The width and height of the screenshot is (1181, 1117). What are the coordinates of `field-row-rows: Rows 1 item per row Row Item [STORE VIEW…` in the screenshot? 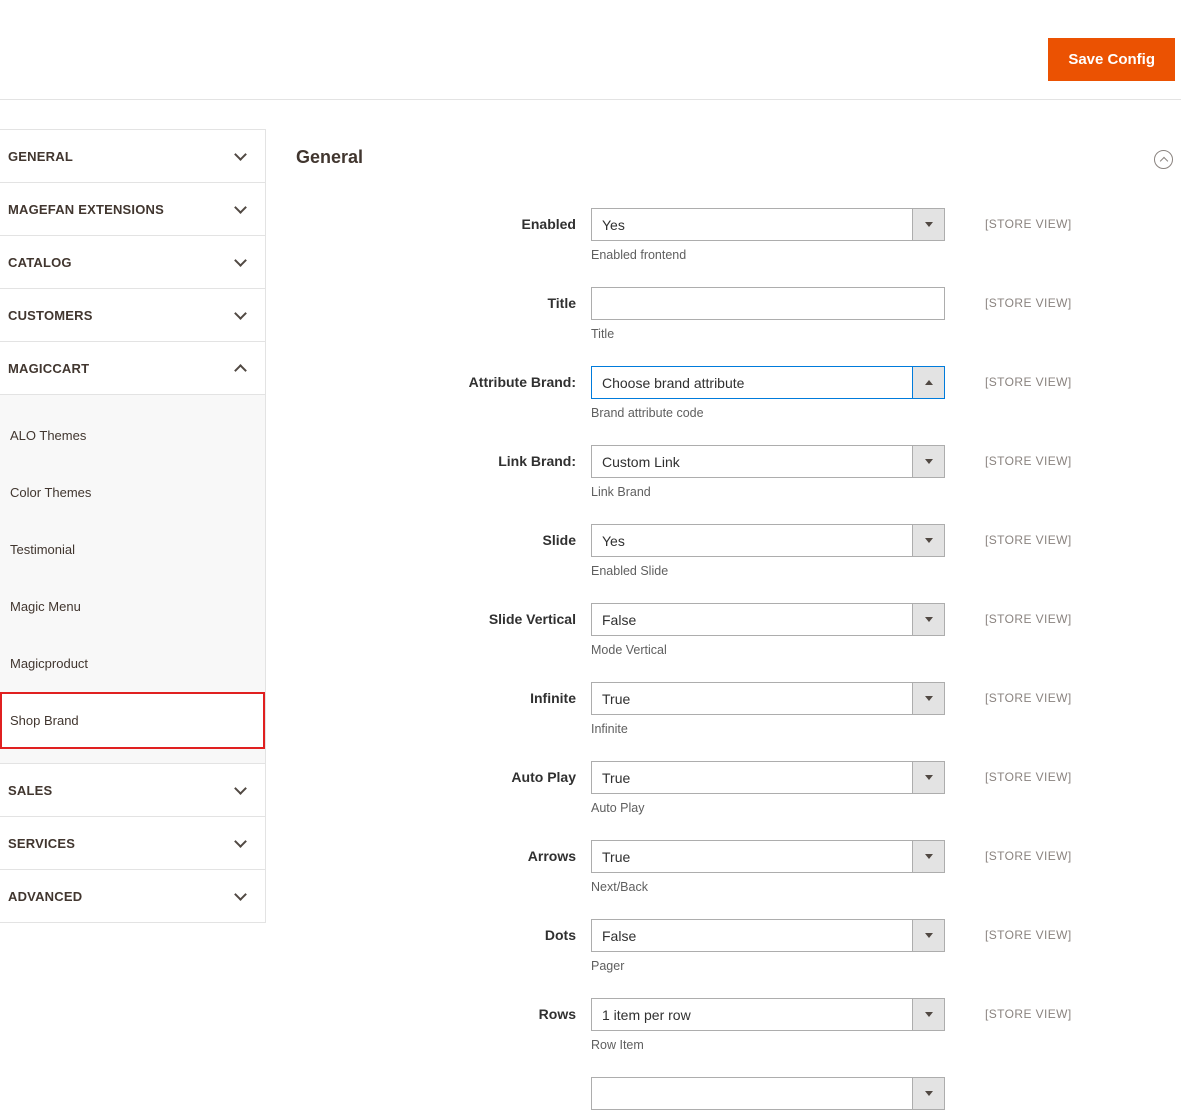 It's located at (738, 1025).